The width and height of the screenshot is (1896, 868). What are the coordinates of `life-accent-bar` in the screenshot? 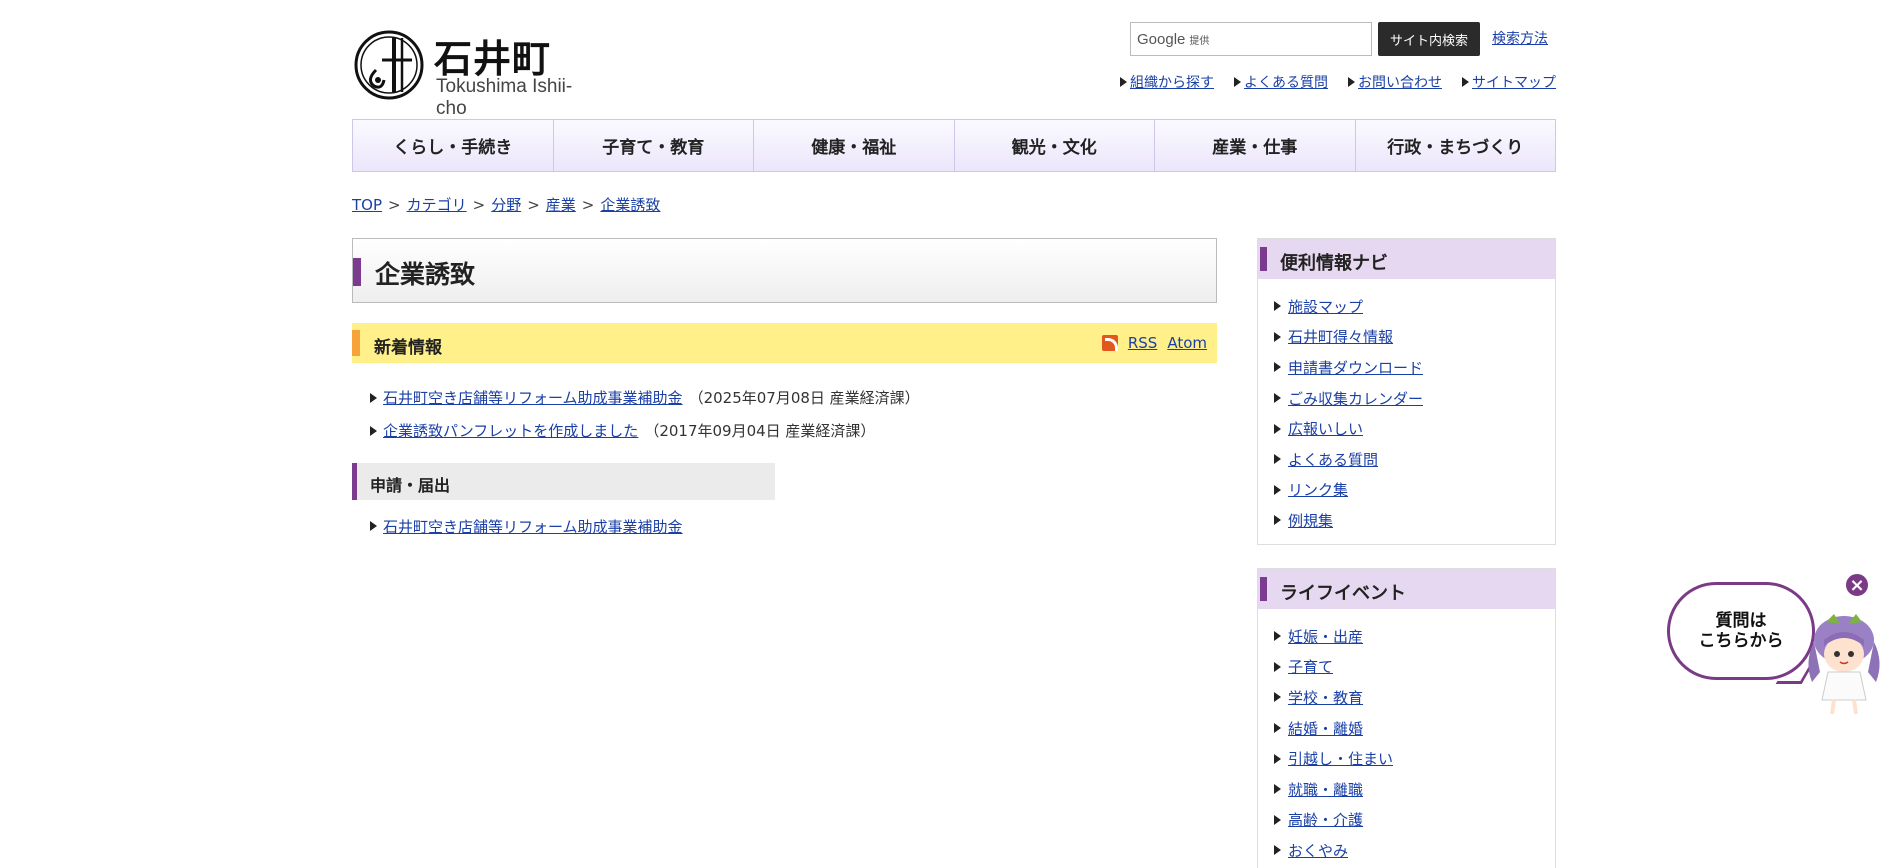 It's located at (1263, 589).